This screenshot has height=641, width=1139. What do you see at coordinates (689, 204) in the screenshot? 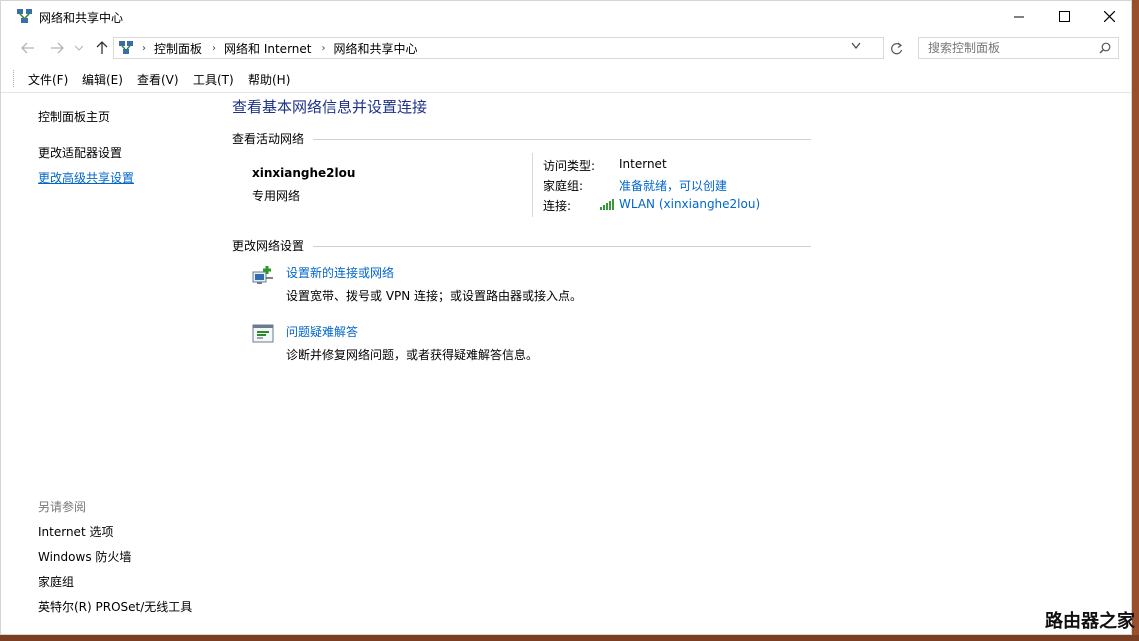
I see `wlan-connection-link: WLAN (xinxianghe2lou)` at bounding box center [689, 204].